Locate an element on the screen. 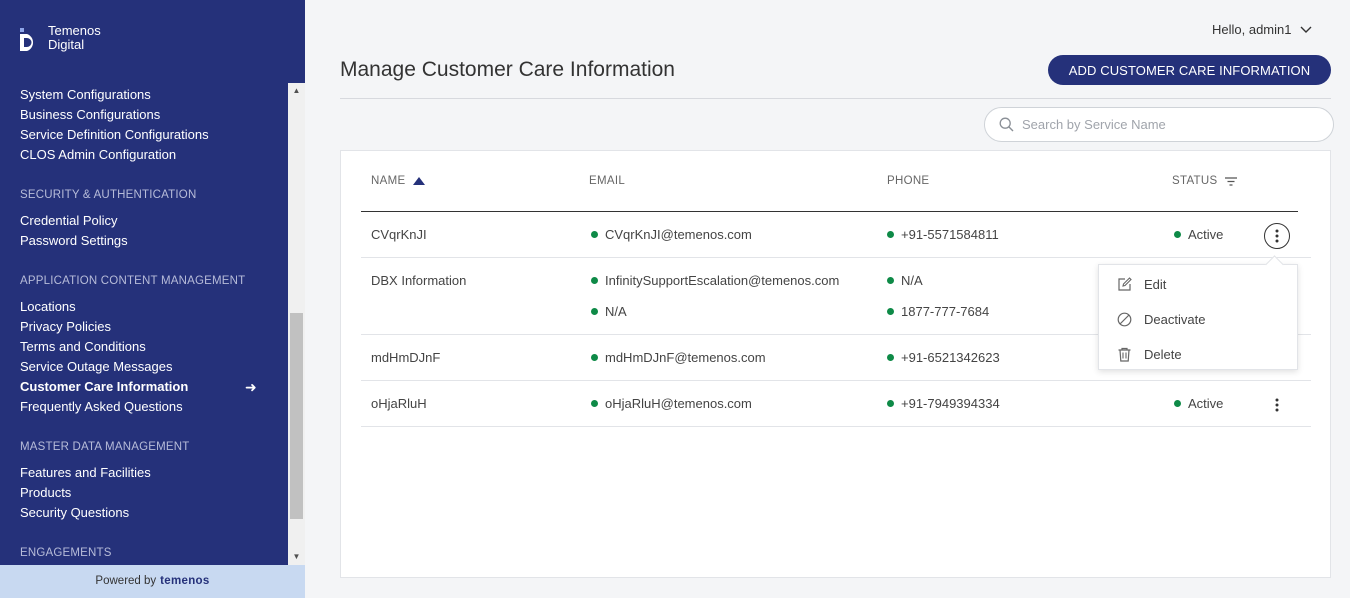  cell-phone: +91-6521342623 is located at coordinates (943, 357).